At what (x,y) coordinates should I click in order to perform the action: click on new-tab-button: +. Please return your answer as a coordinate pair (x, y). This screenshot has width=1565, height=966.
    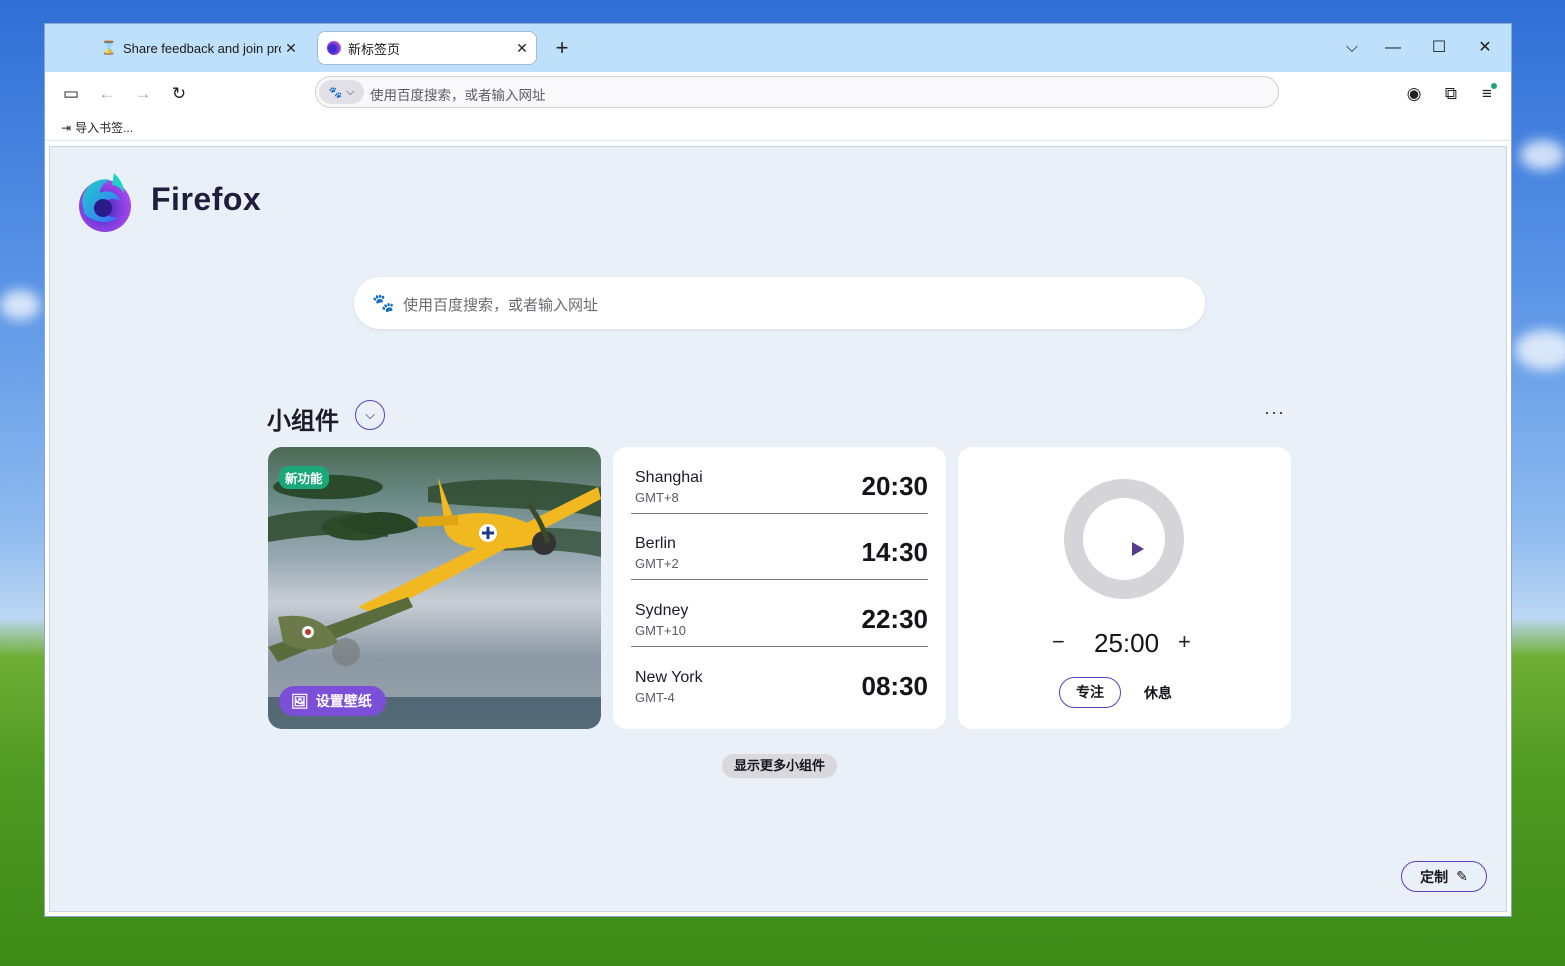
    Looking at the image, I should click on (562, 48).